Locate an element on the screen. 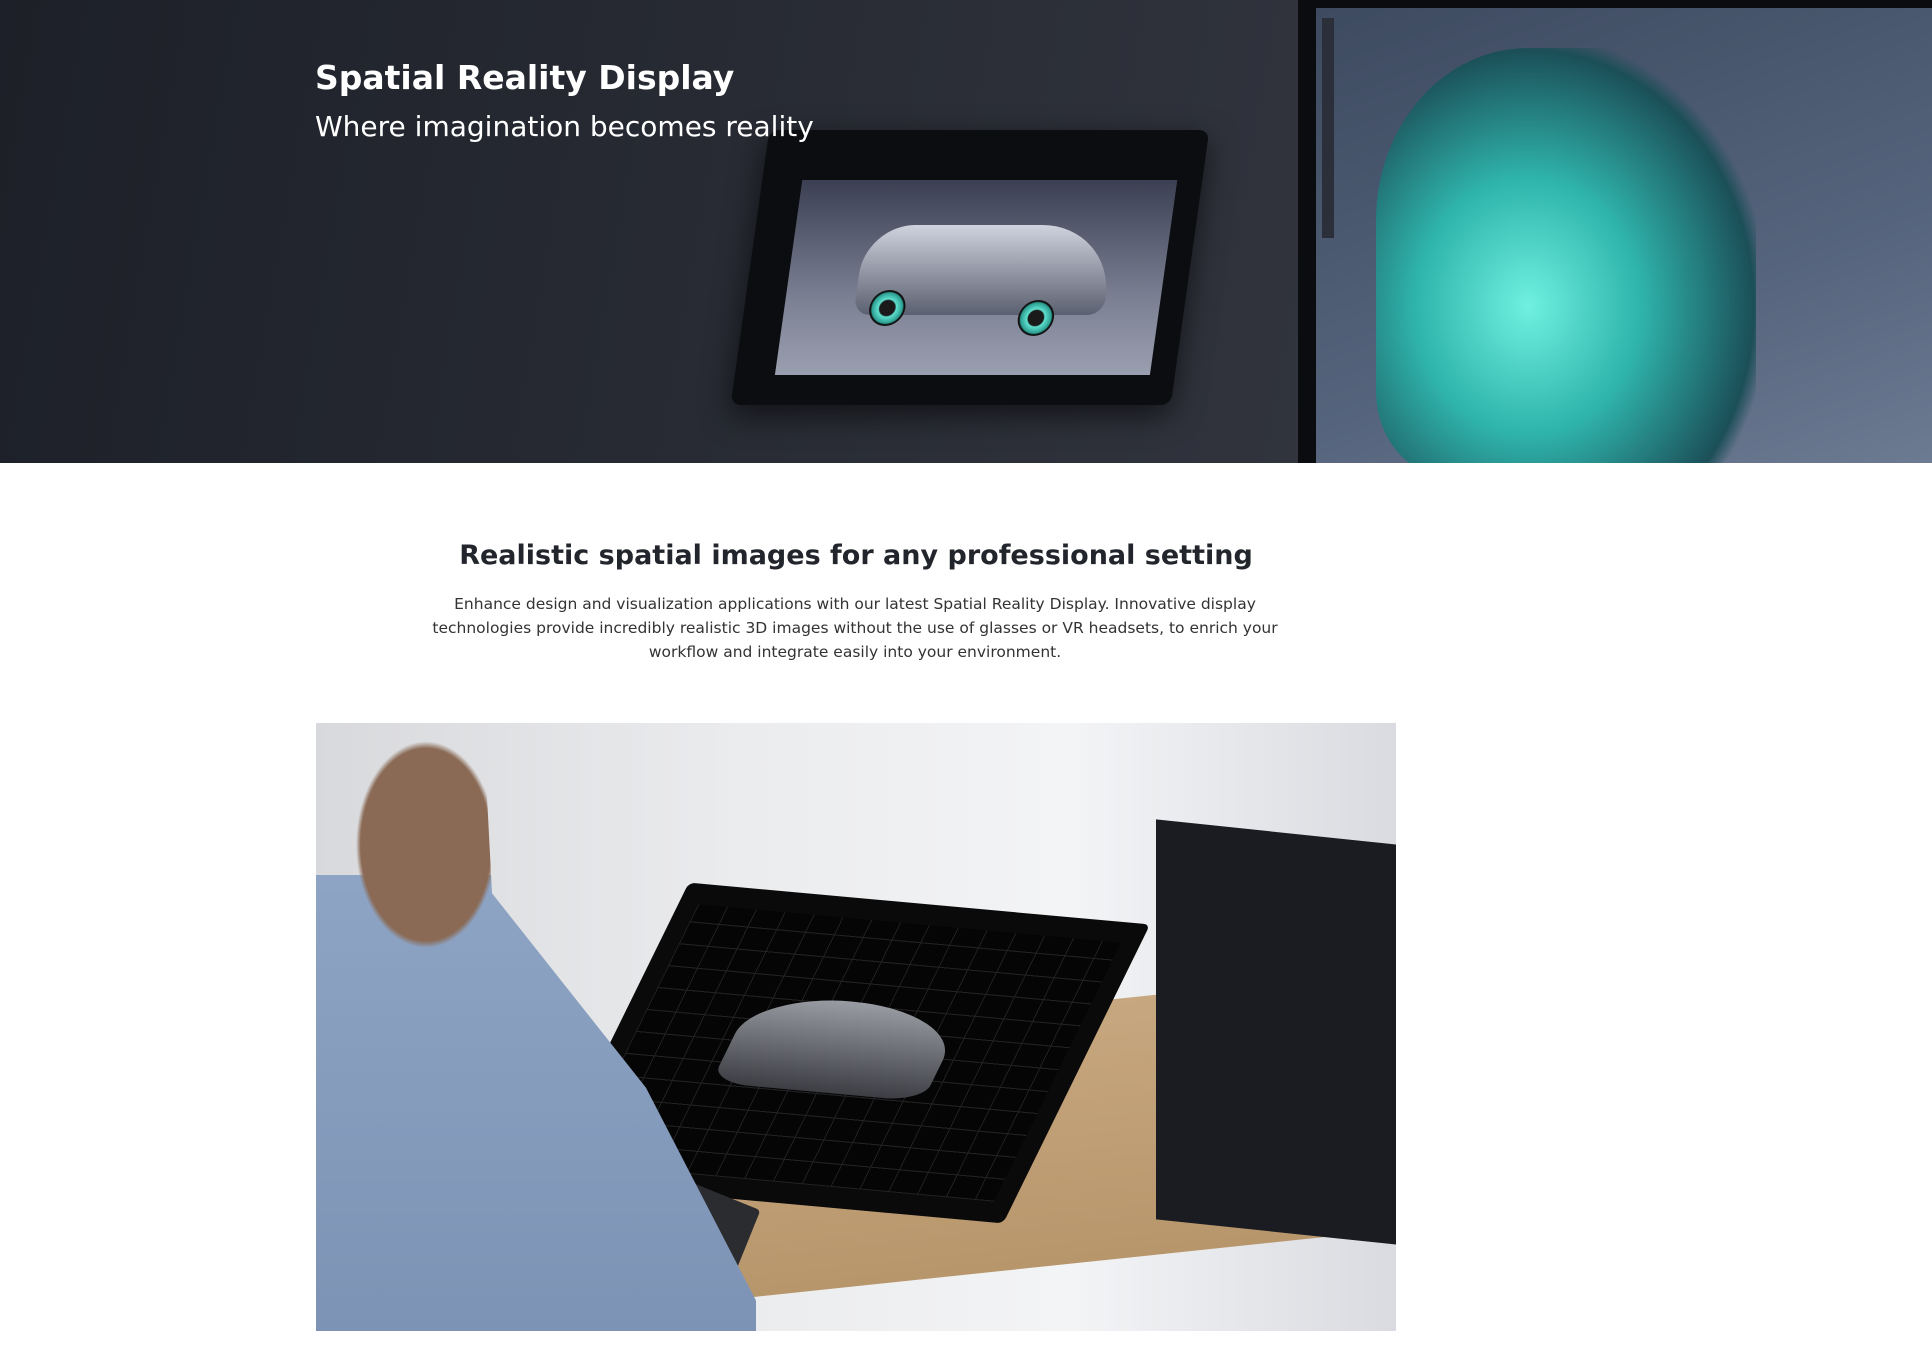 This screenshot has height=1360, width=1932. cad-toolbar-image is located at coordinates (1328, 128).